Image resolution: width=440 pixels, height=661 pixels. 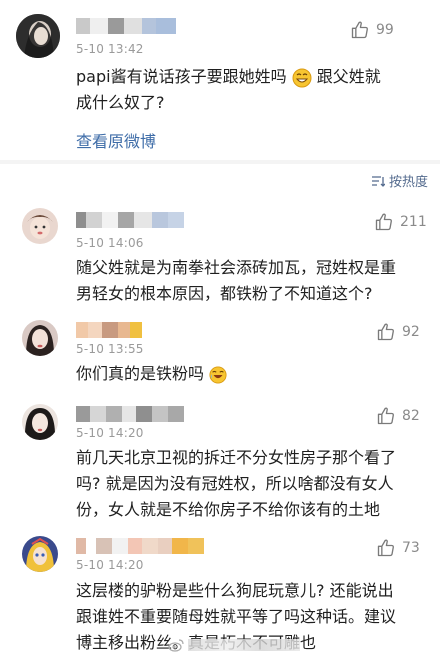 What do you see at coordinates (228, 90) in the screenshot?
I see `post-text: papi酱有说话孩子要跟她姓吗 跟父姓就 成什么奴了?` at bounding box center [228, 90].